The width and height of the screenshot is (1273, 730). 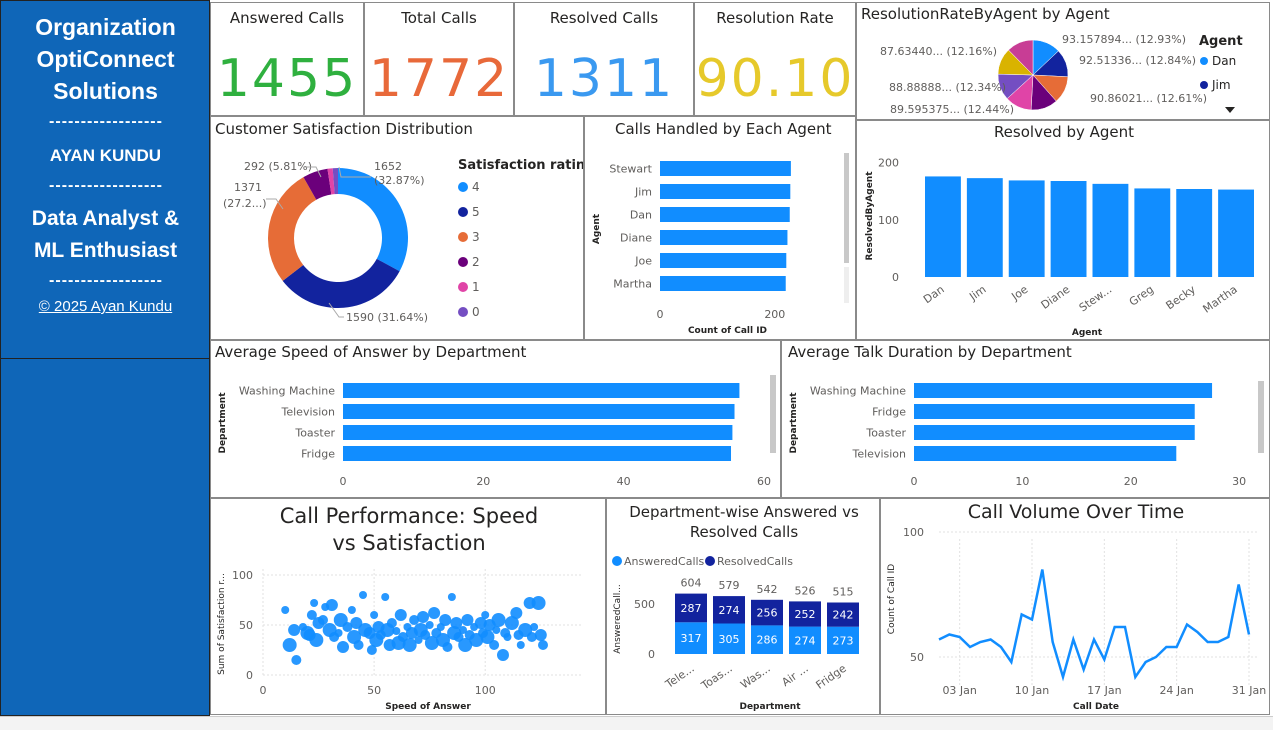 What do you see at coordinates (843, 615) in the screenshot?
I see `data-label: 242` at bounding box center [843, 615].